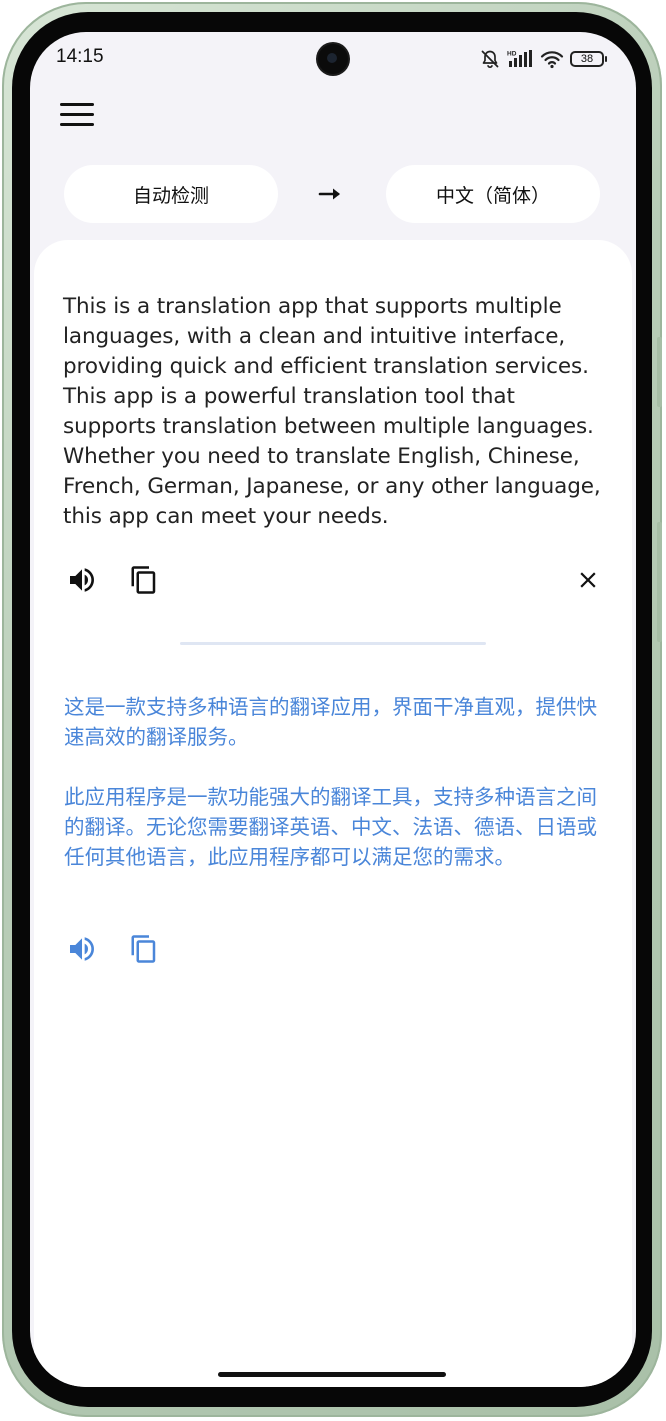 The width and height of the screenshot is (666, 1421). I want to click on status-icons: HD 38, so click(543, 59).